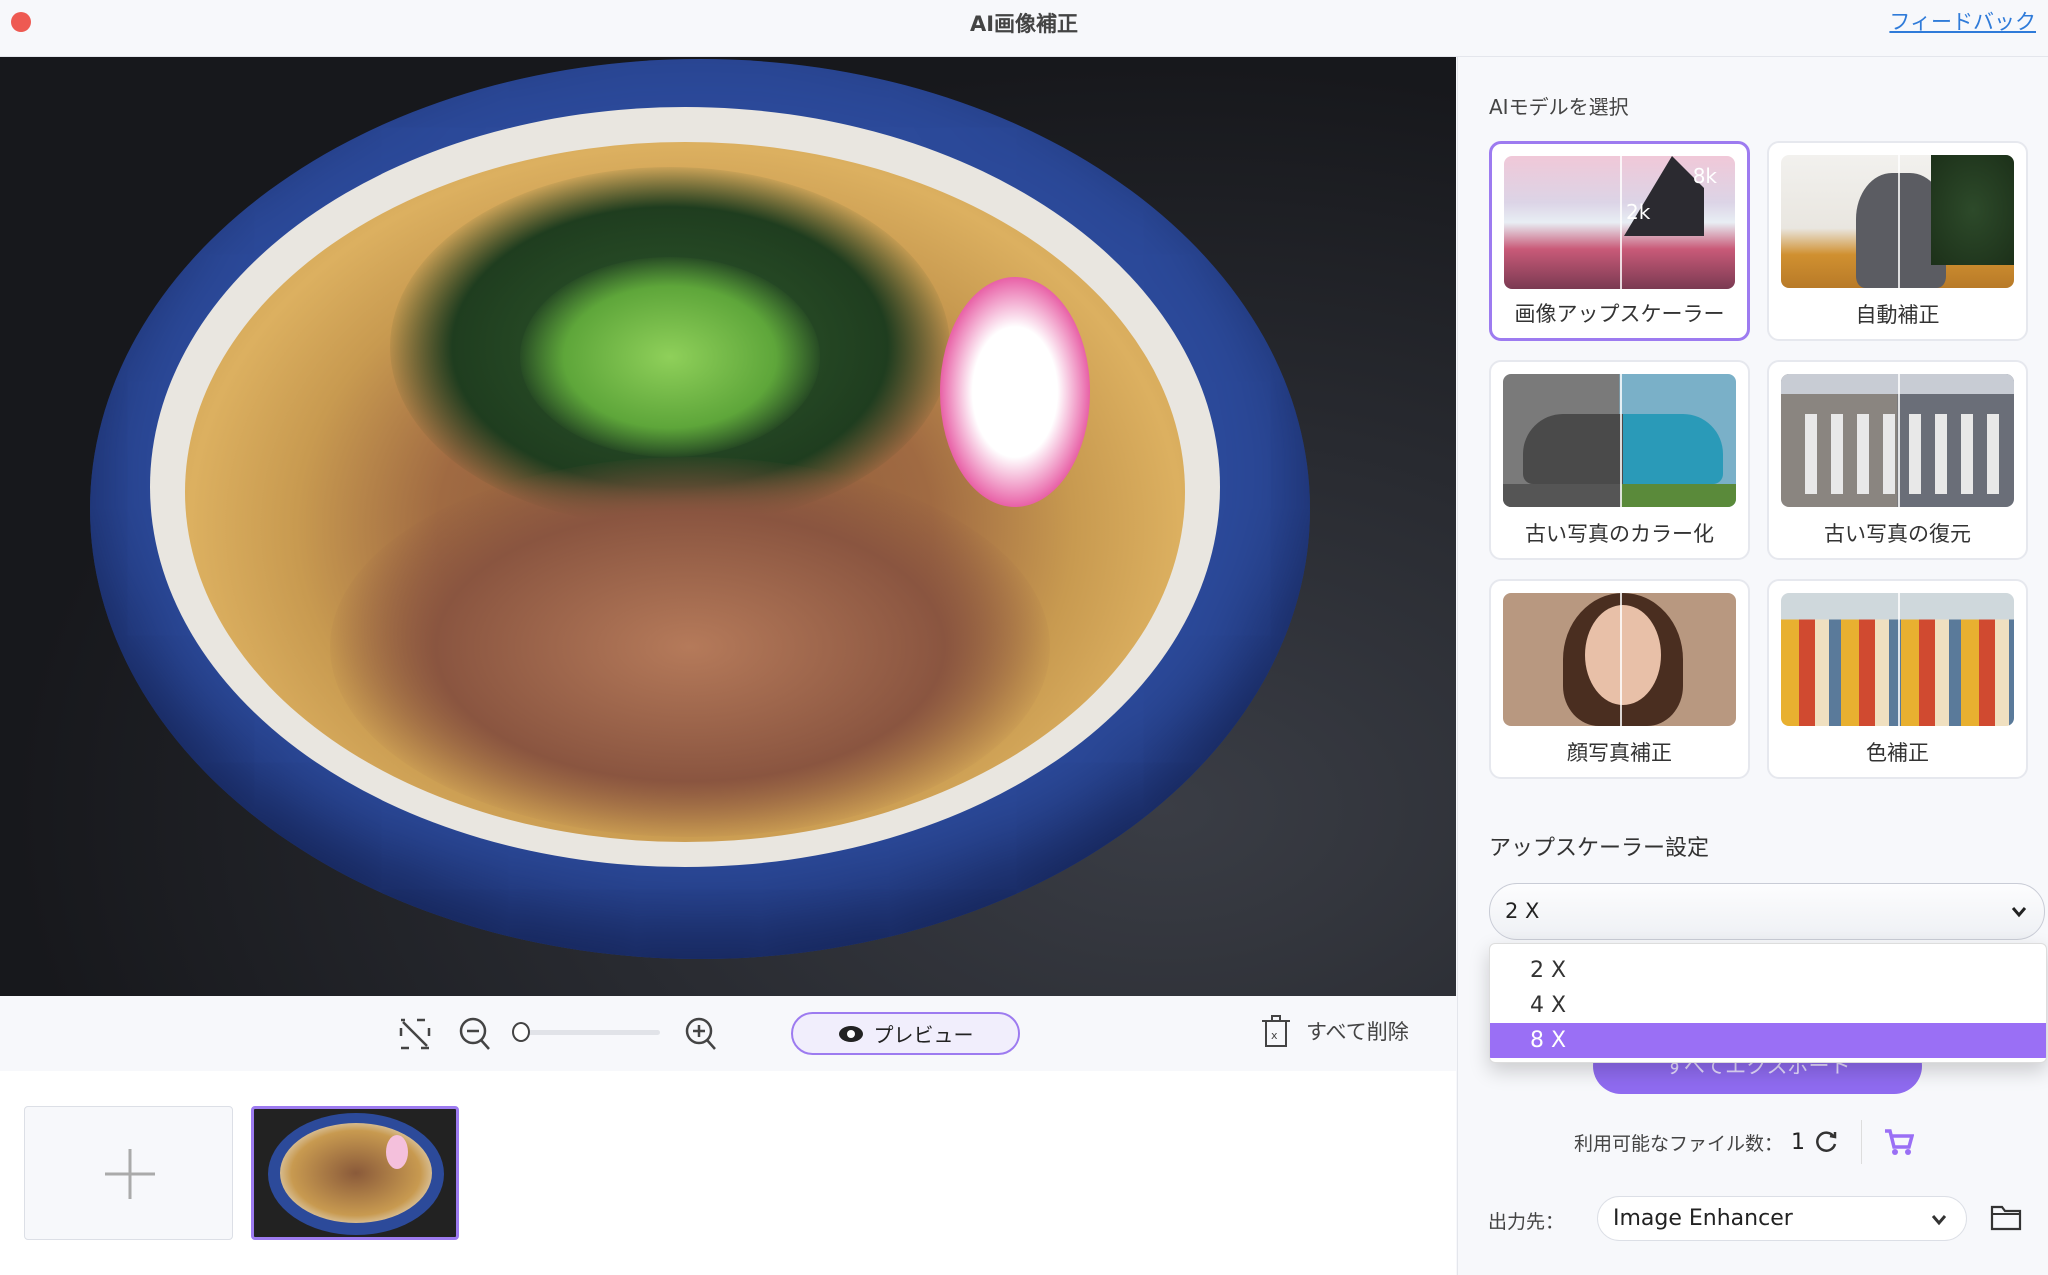 The image size is (2048, 1275). What do you see at coordinates (1619, 753) in the screenshot?
I see `model-label: 顔写真補正` at bounding box center [1619, 753].